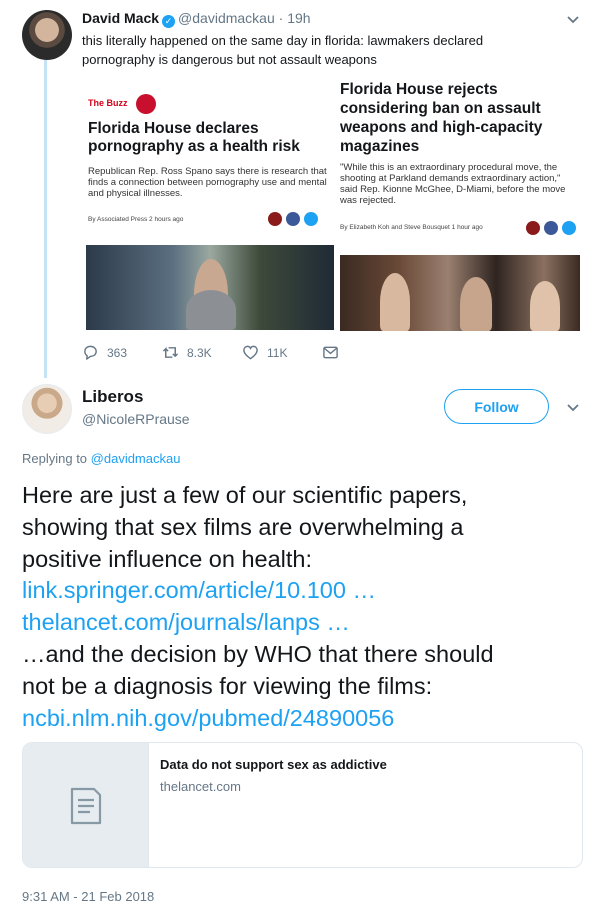  I want to click on reply-icon, so click(90, 352).